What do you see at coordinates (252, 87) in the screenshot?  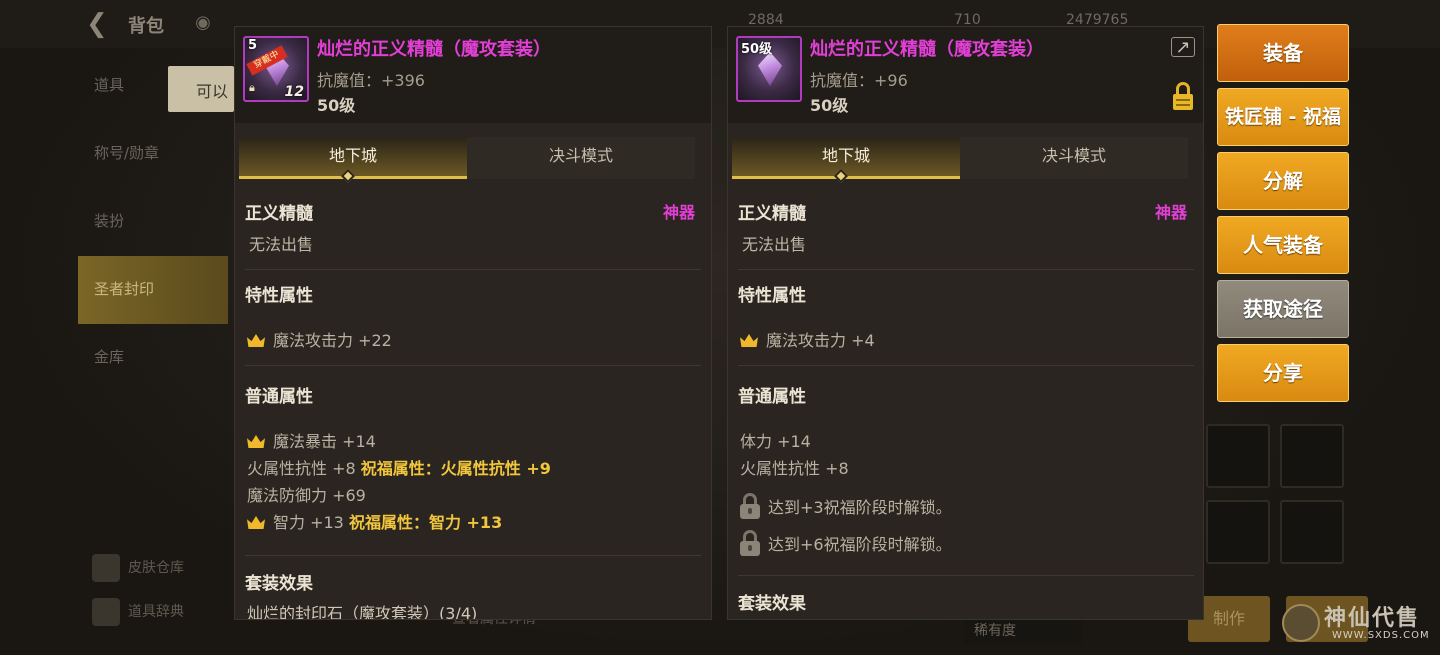 I see `lock-icon: 🔒︎` at bounding box center [252, 87].